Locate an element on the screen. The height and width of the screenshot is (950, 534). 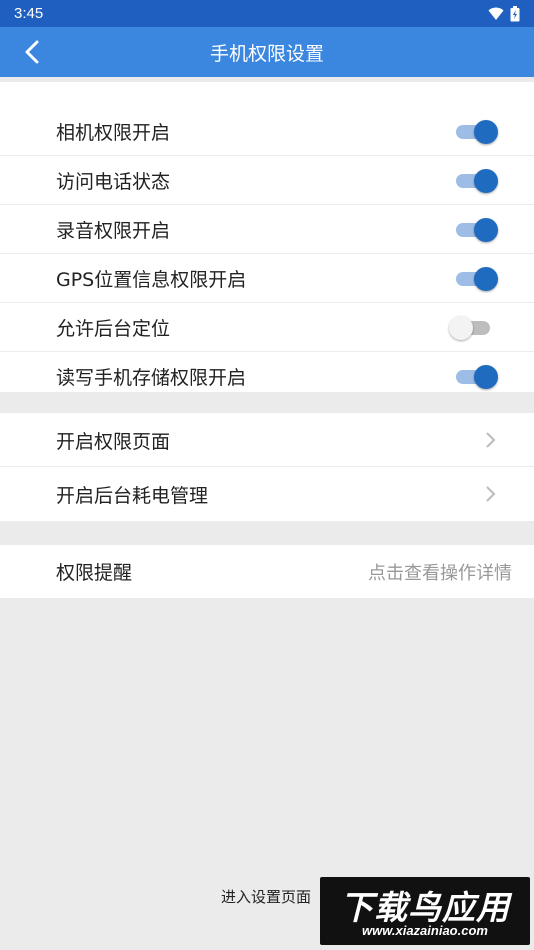
permission-reminder-item: 权限提醒 点击查看操作详情 is located at coordinates (267, 571).